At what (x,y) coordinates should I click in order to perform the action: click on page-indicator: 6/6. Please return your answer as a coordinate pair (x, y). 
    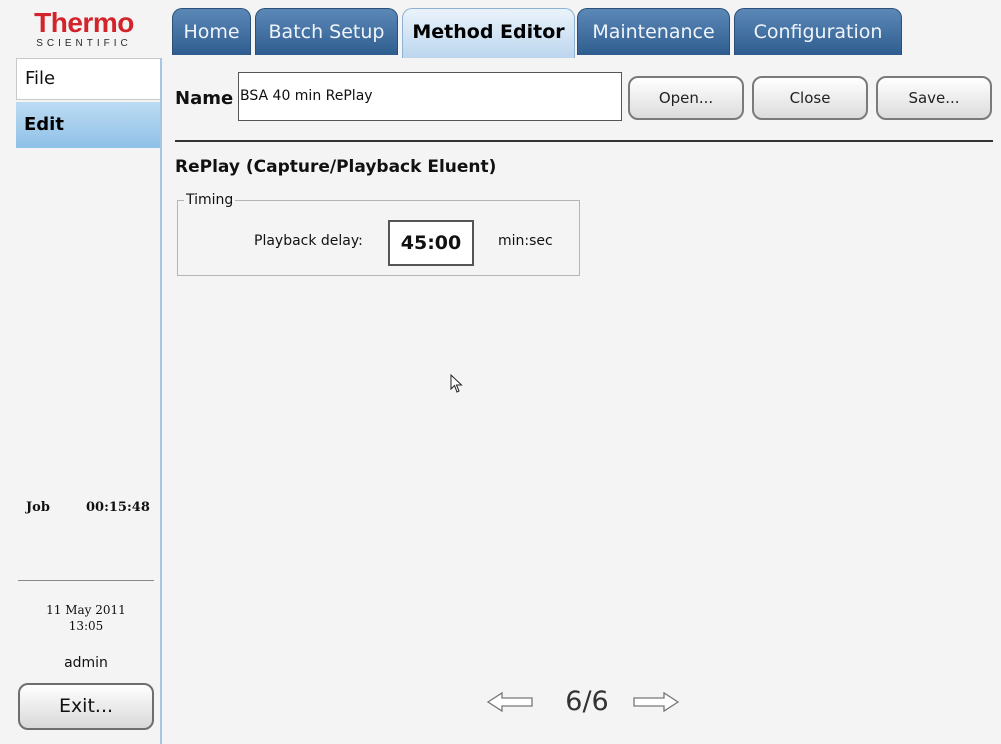
    Looking at the image, I should click on (587, 701).